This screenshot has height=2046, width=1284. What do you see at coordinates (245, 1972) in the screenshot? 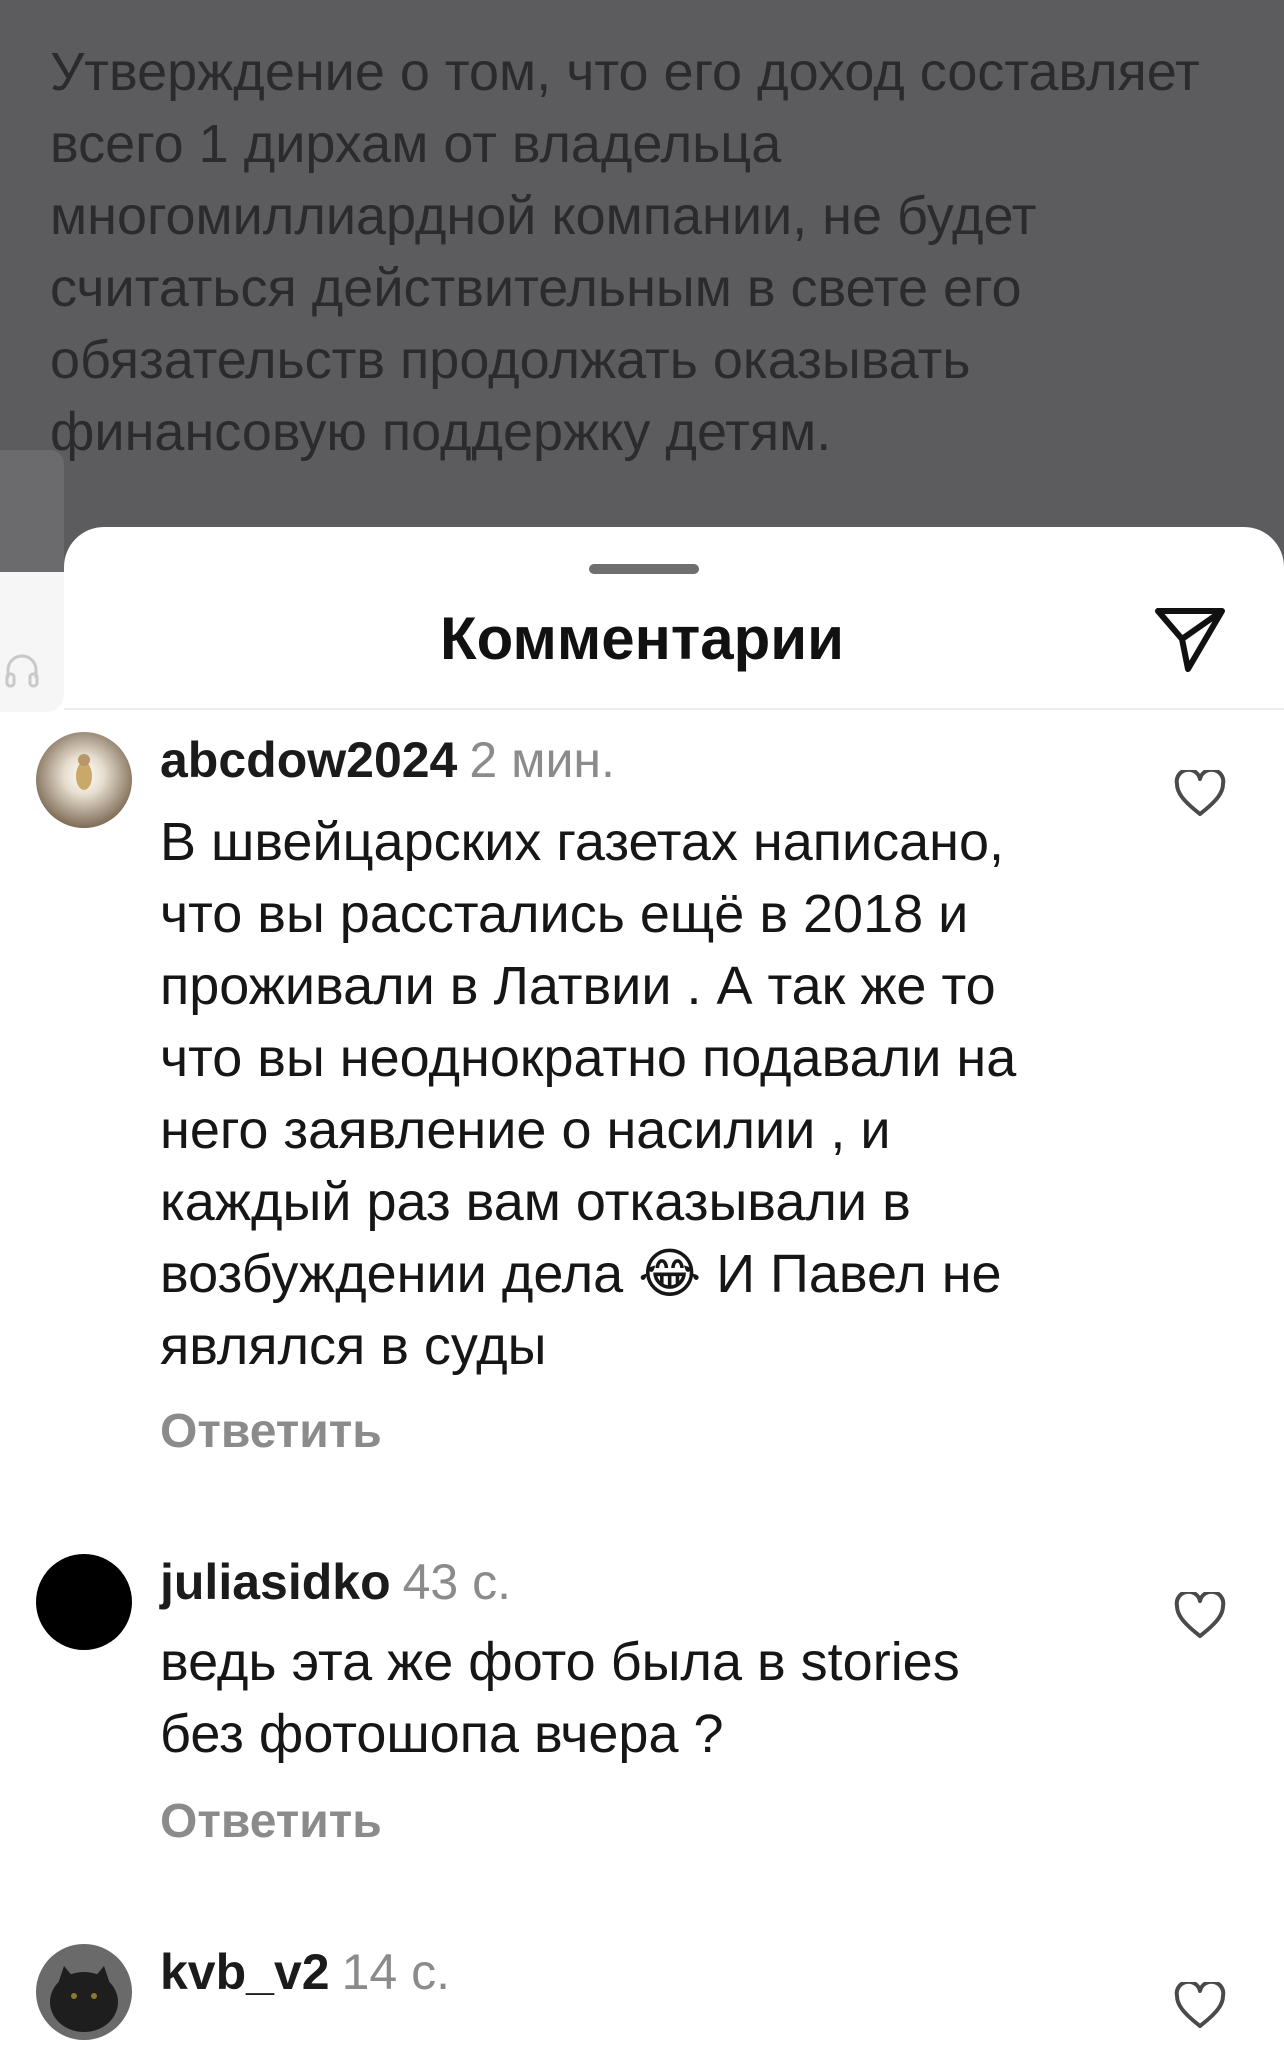
I see `username-text: kvb_v2` at bounding box center [245, 1972].